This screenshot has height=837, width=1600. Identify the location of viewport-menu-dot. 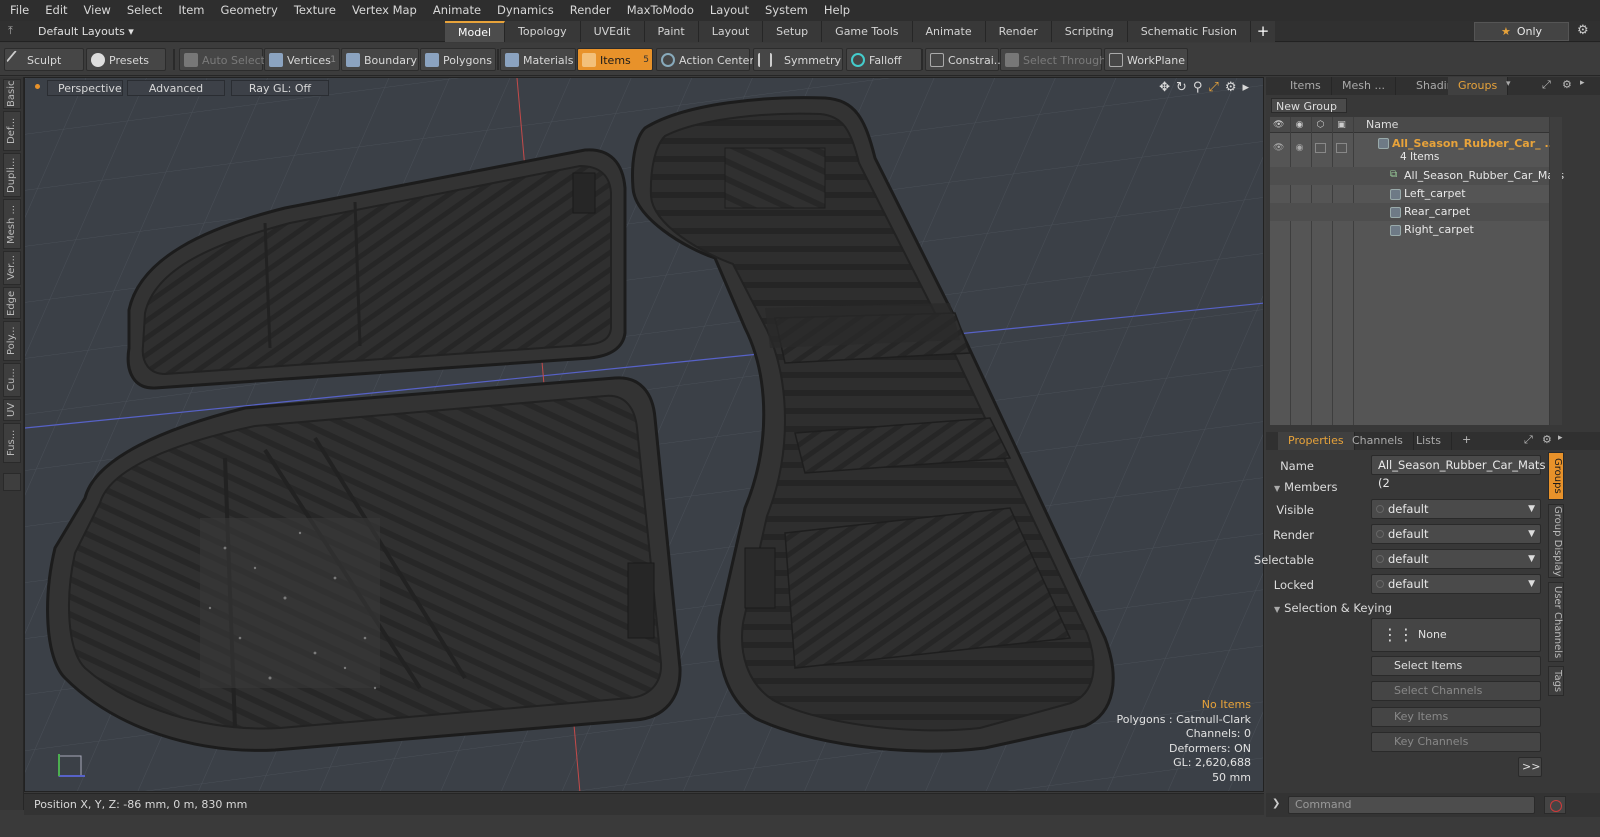
(37, 86).